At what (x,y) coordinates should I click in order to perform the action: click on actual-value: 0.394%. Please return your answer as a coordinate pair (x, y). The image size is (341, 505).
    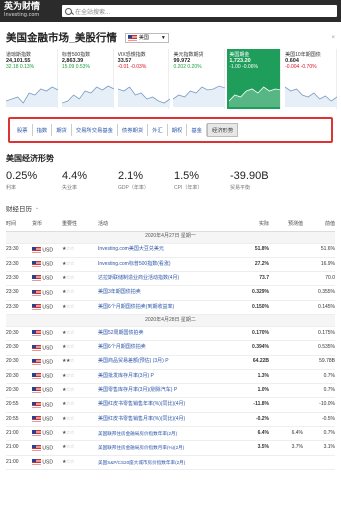
    Looking at the image, I should click on (252, 348).